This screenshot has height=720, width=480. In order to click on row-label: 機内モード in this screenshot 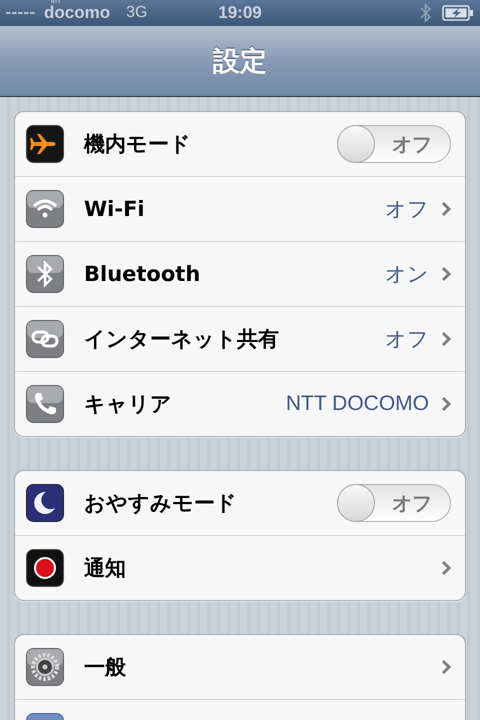, I will do `click(137, 144)`.